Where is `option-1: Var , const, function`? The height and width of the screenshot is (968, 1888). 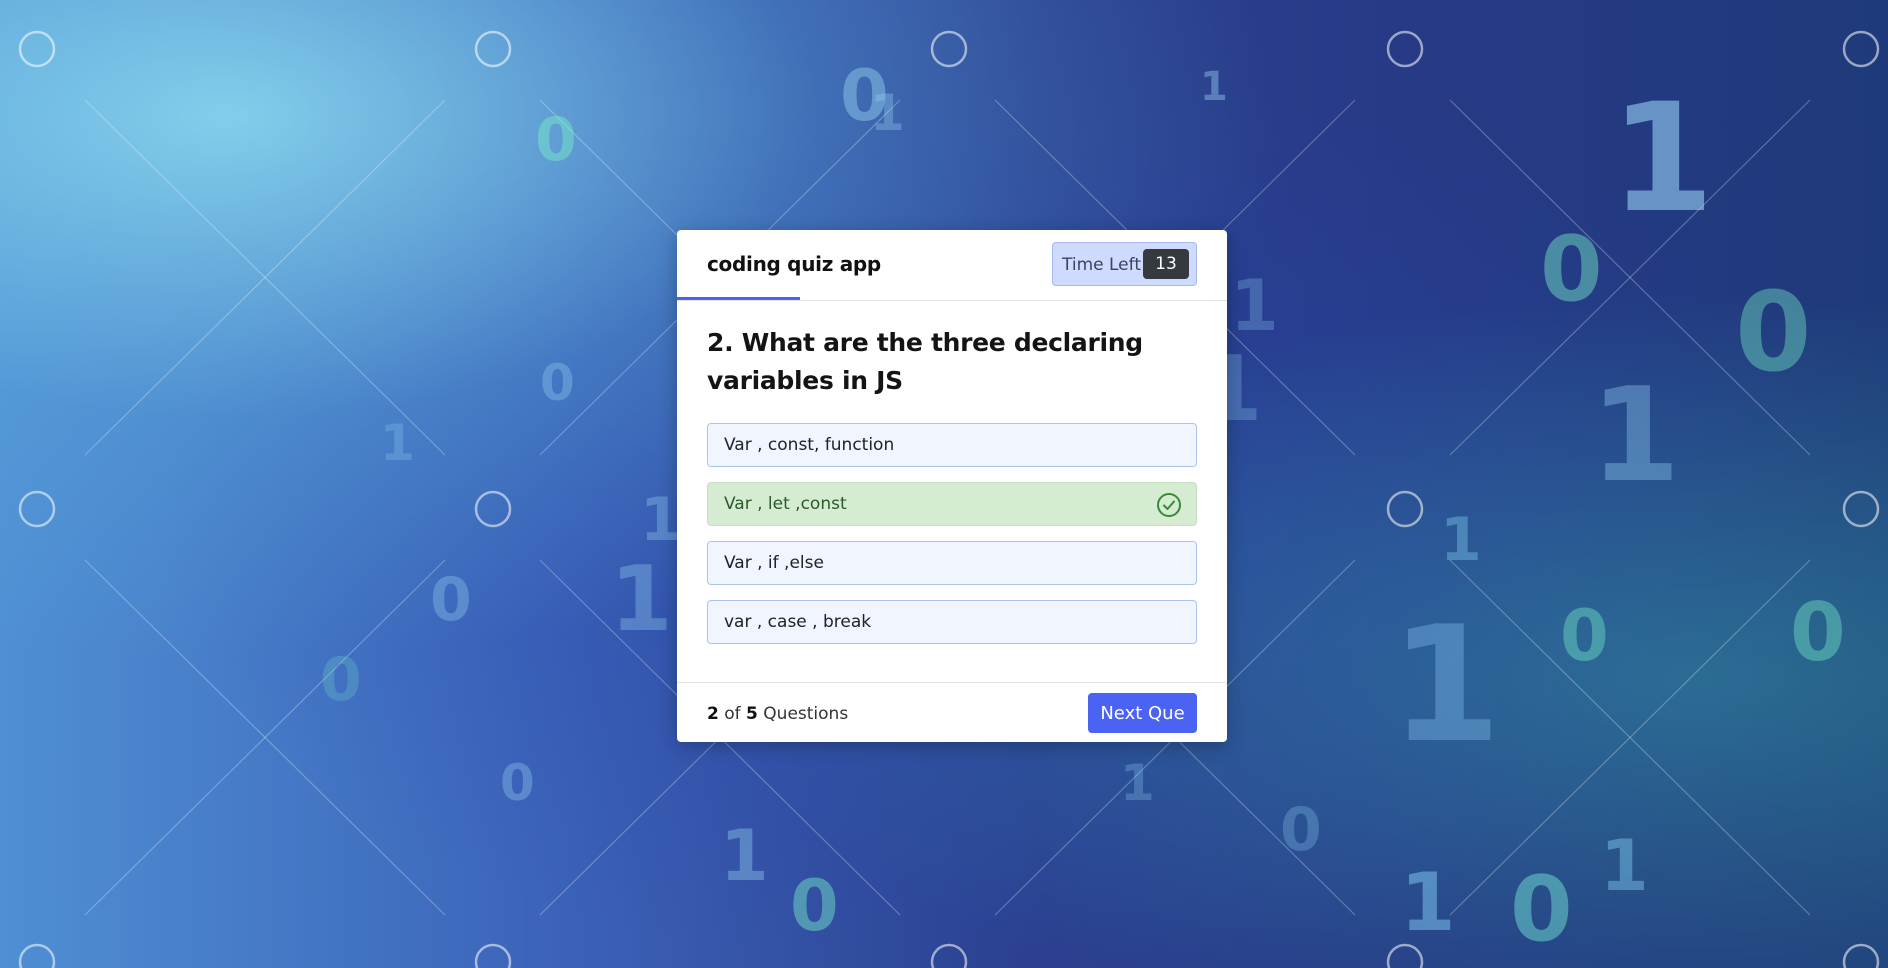 option-1: Var , const, function is located at coordinates (952, 445).